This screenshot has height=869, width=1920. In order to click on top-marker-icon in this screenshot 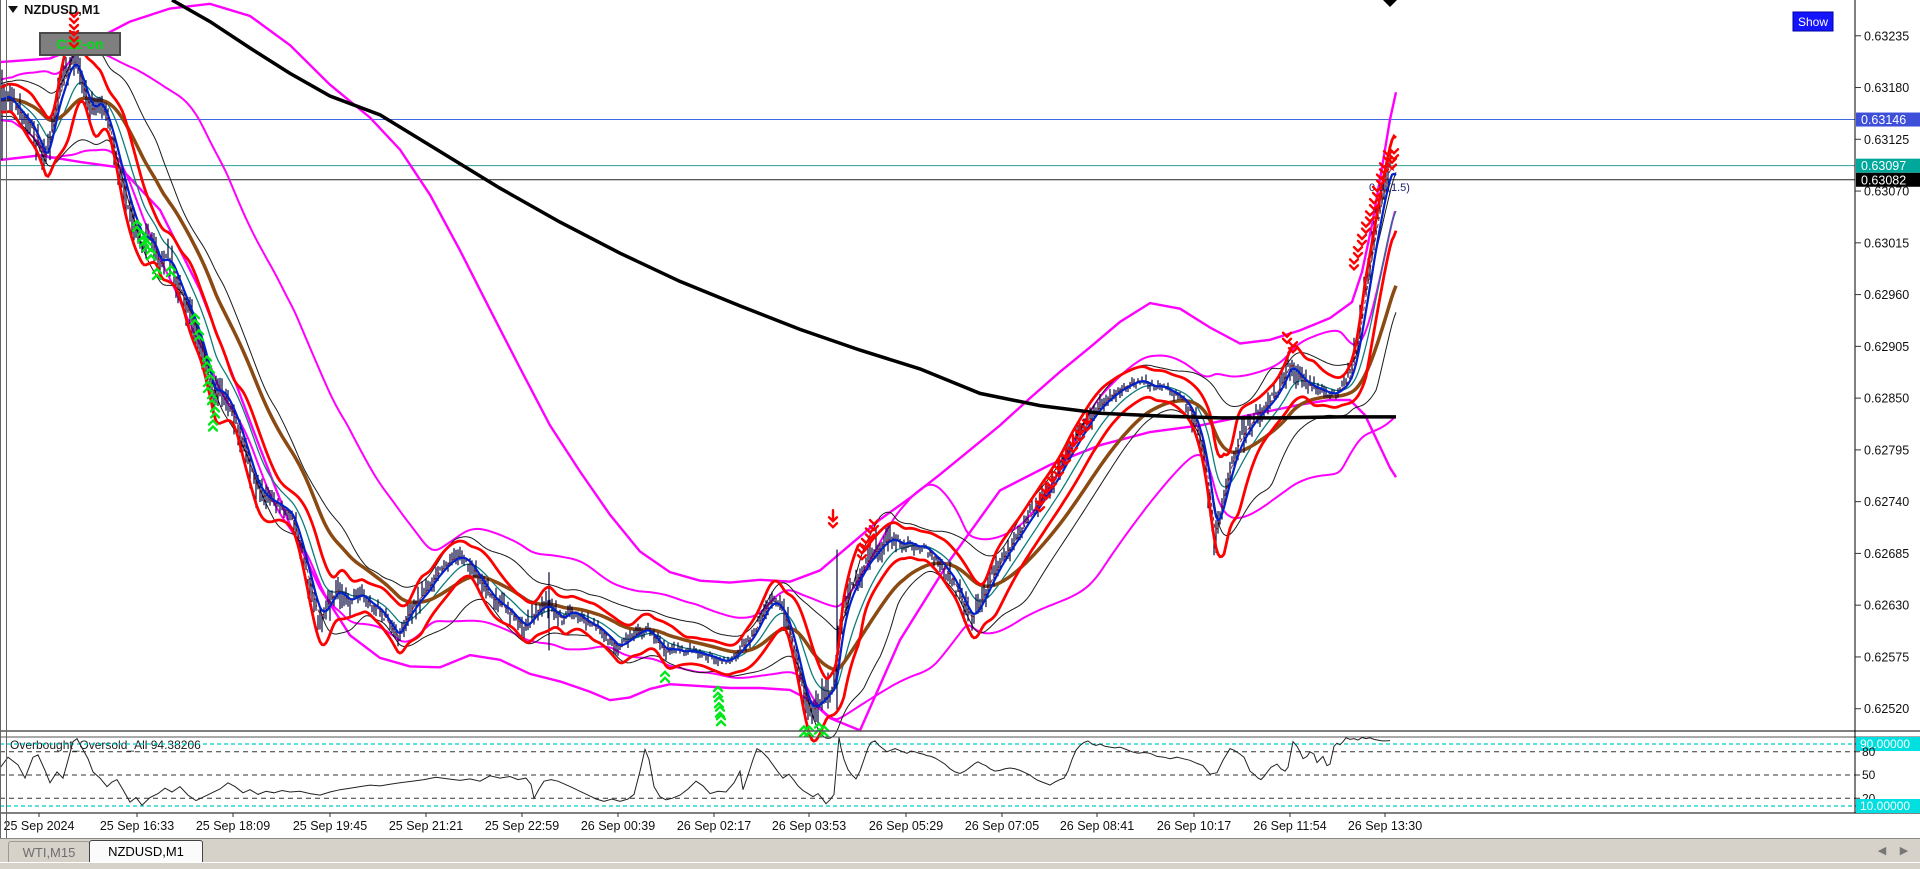, I will do `click(1390, 3)`.